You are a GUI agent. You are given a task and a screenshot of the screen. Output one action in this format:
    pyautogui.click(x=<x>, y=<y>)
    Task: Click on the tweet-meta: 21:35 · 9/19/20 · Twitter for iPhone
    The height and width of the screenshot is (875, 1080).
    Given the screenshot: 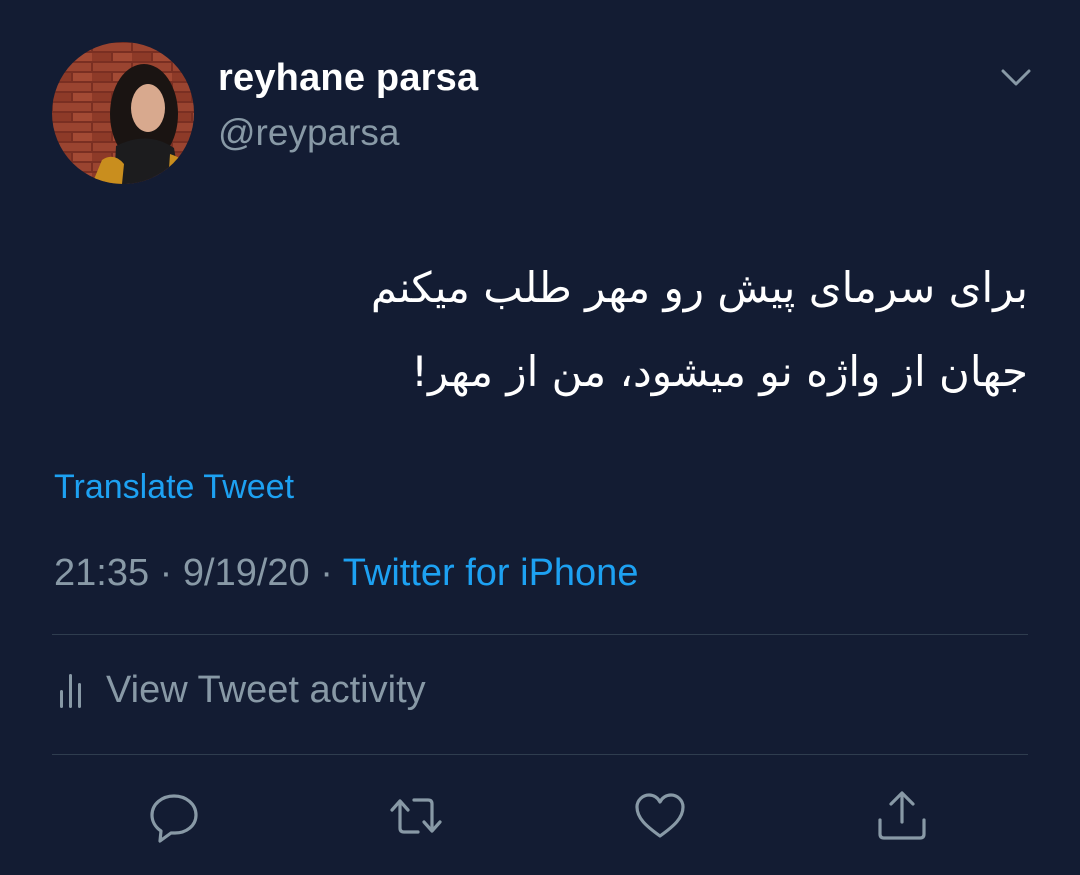 What is the action you would take?
    pyautogui.click(x=346, y=573)
    